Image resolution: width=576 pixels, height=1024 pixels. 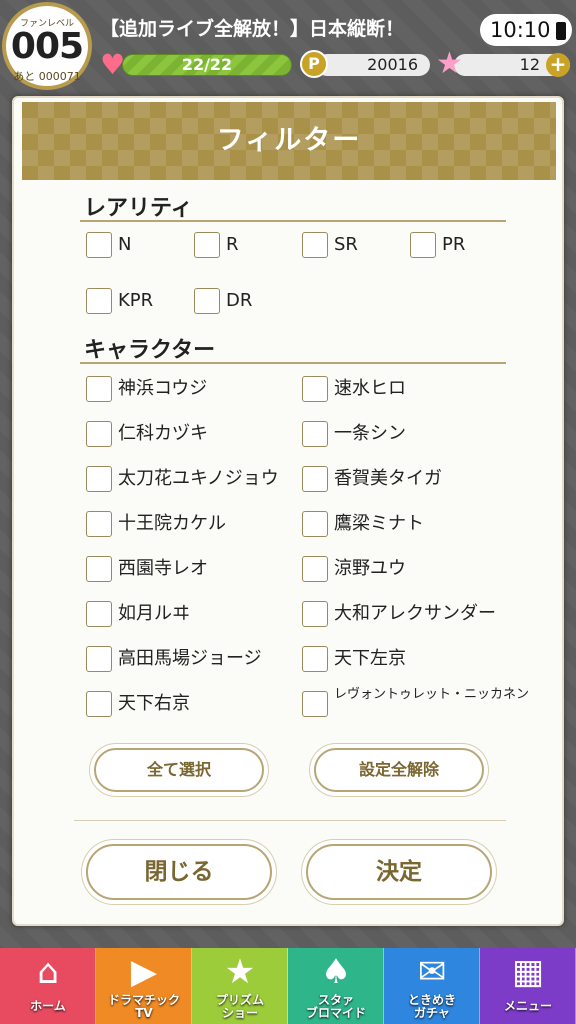 I want to click on dialog-title: フィルター, so click(x=289, y=140).